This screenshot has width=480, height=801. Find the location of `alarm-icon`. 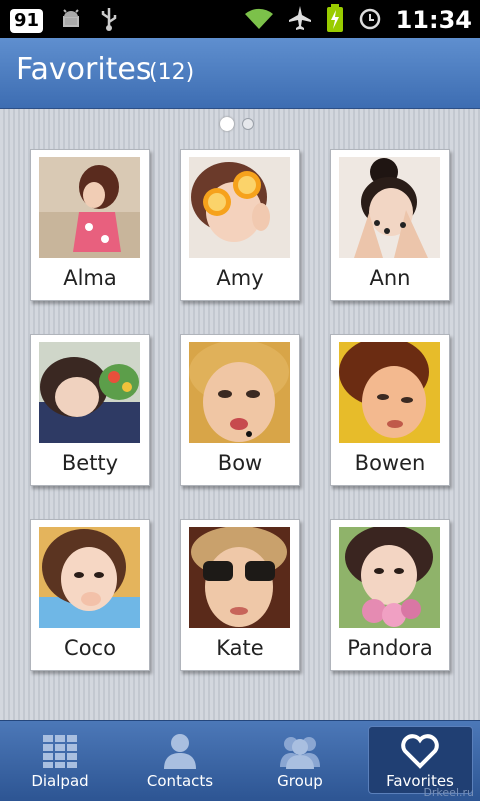

alarm-icon is located at coordinates (370, 20).